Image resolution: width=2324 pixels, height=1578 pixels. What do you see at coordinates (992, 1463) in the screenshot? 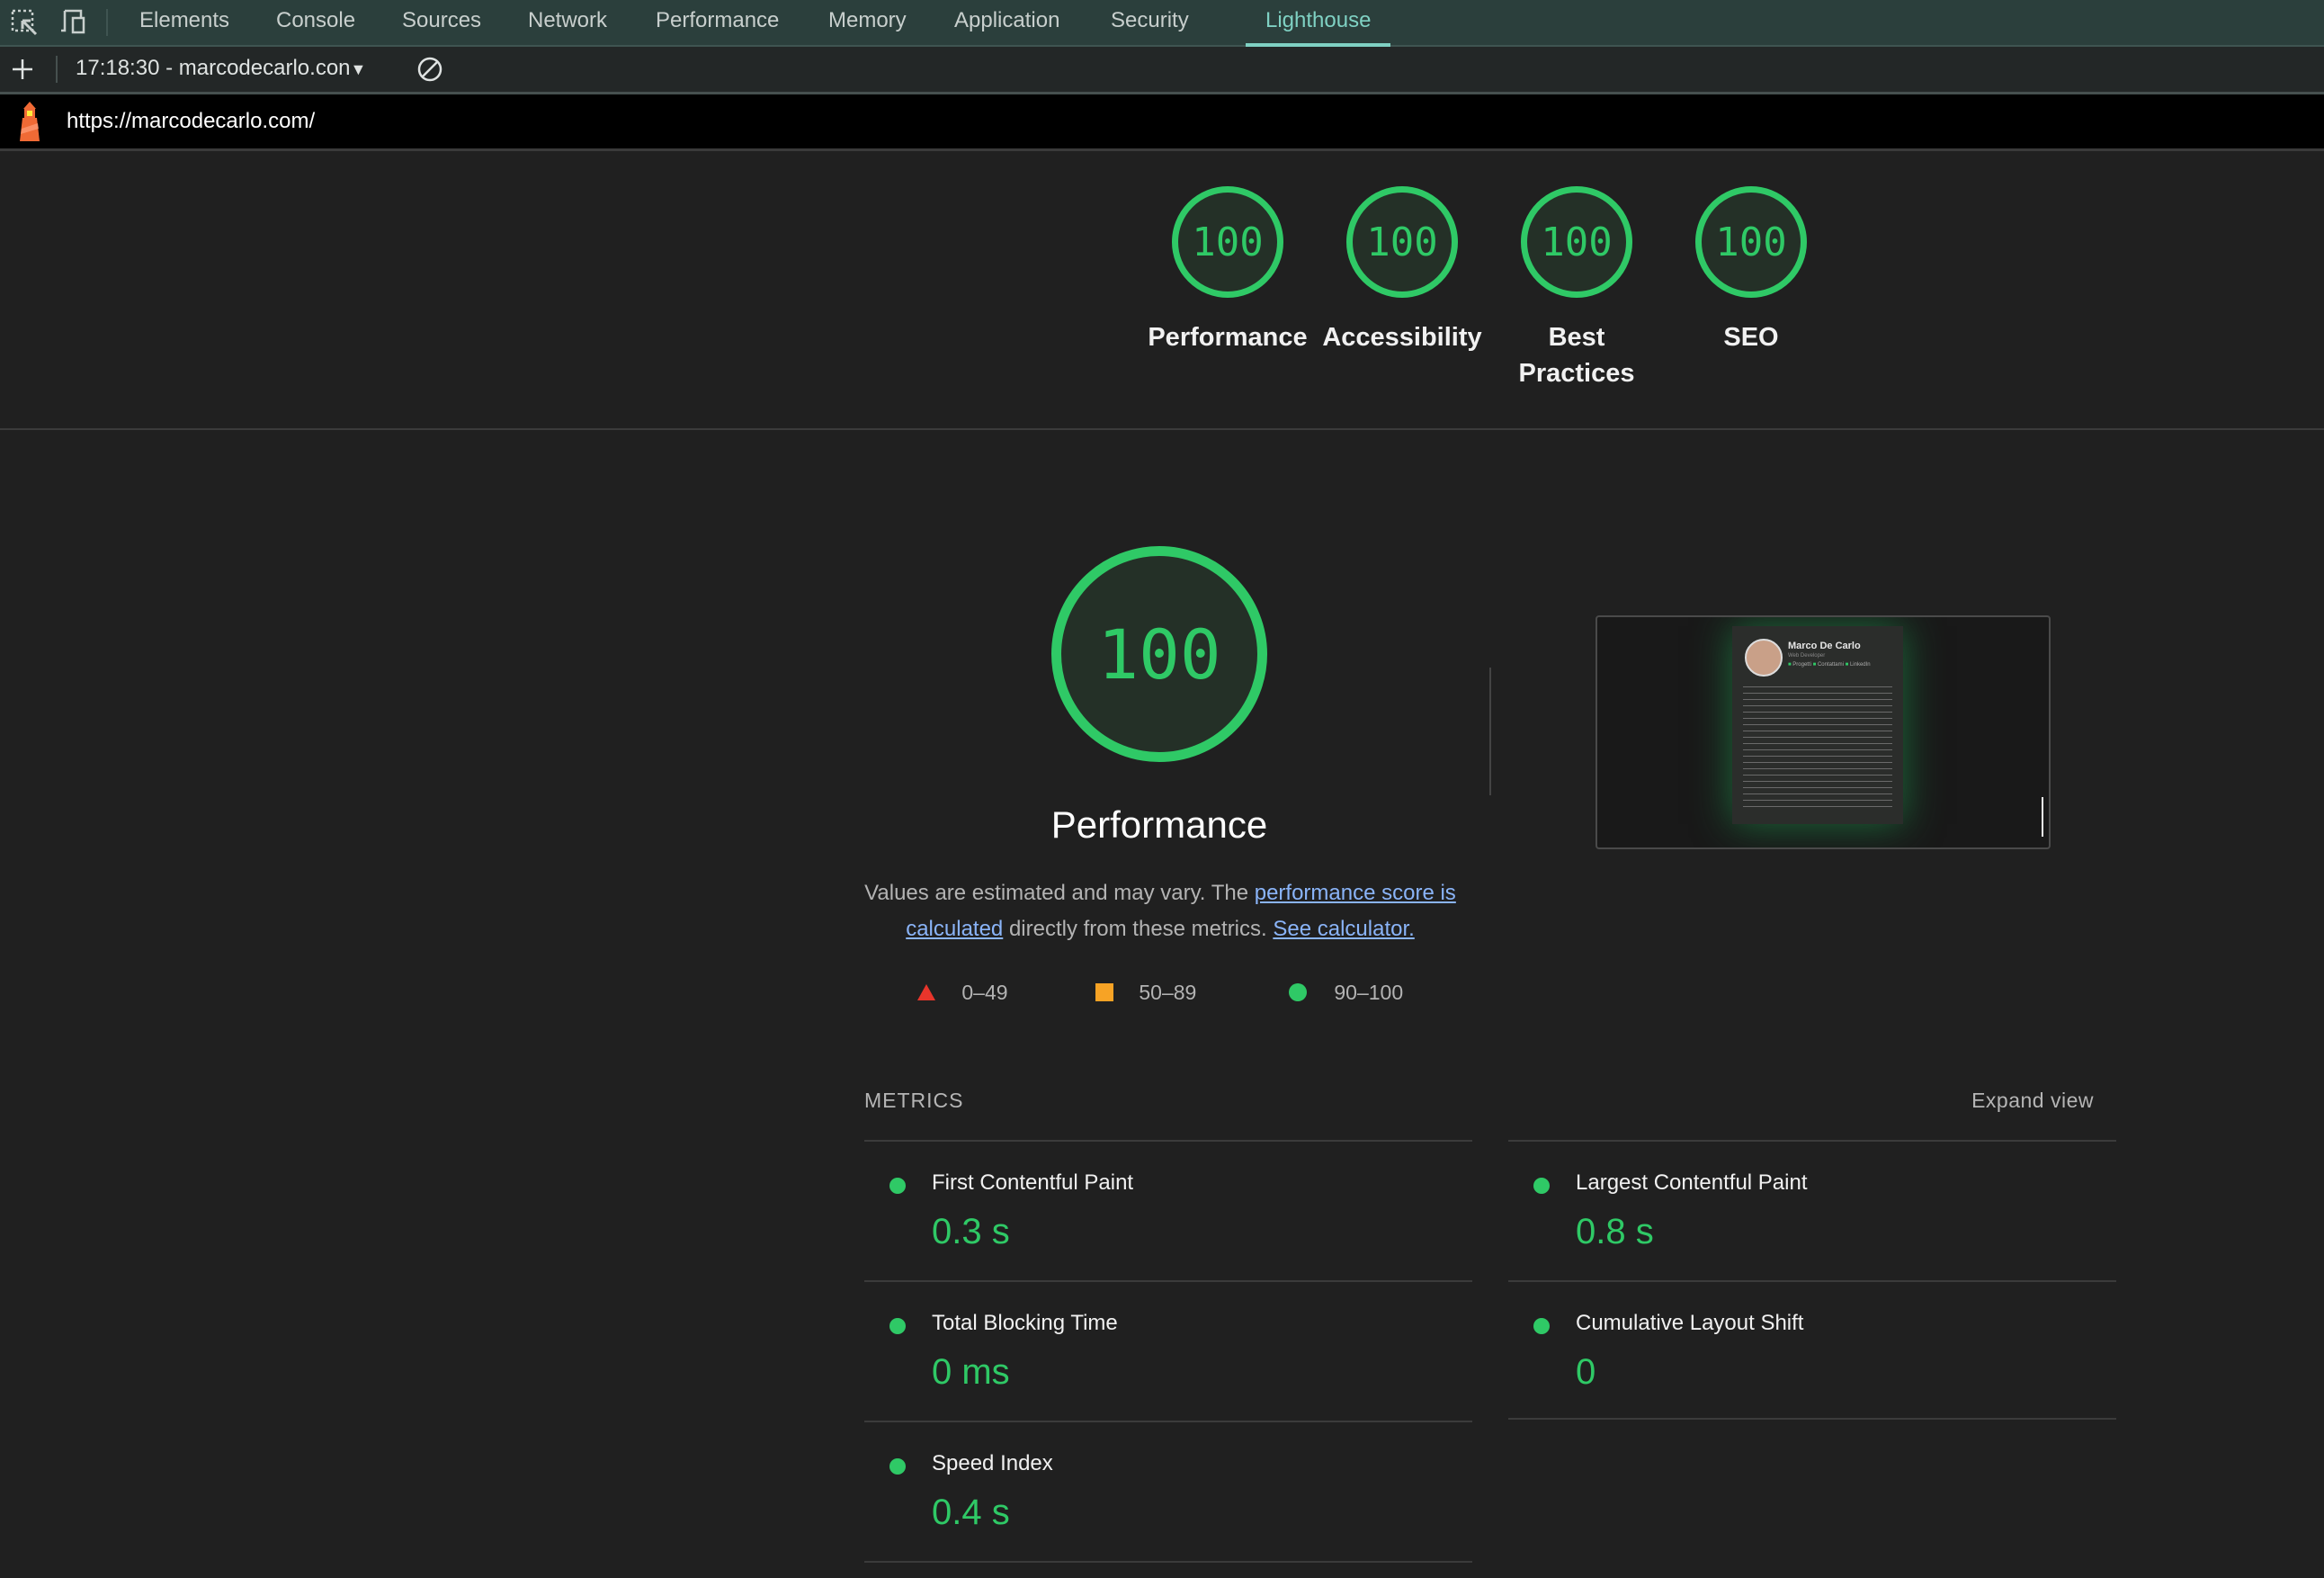
I see `metric-name: Speed Index` at bounding box center [992, 1463].